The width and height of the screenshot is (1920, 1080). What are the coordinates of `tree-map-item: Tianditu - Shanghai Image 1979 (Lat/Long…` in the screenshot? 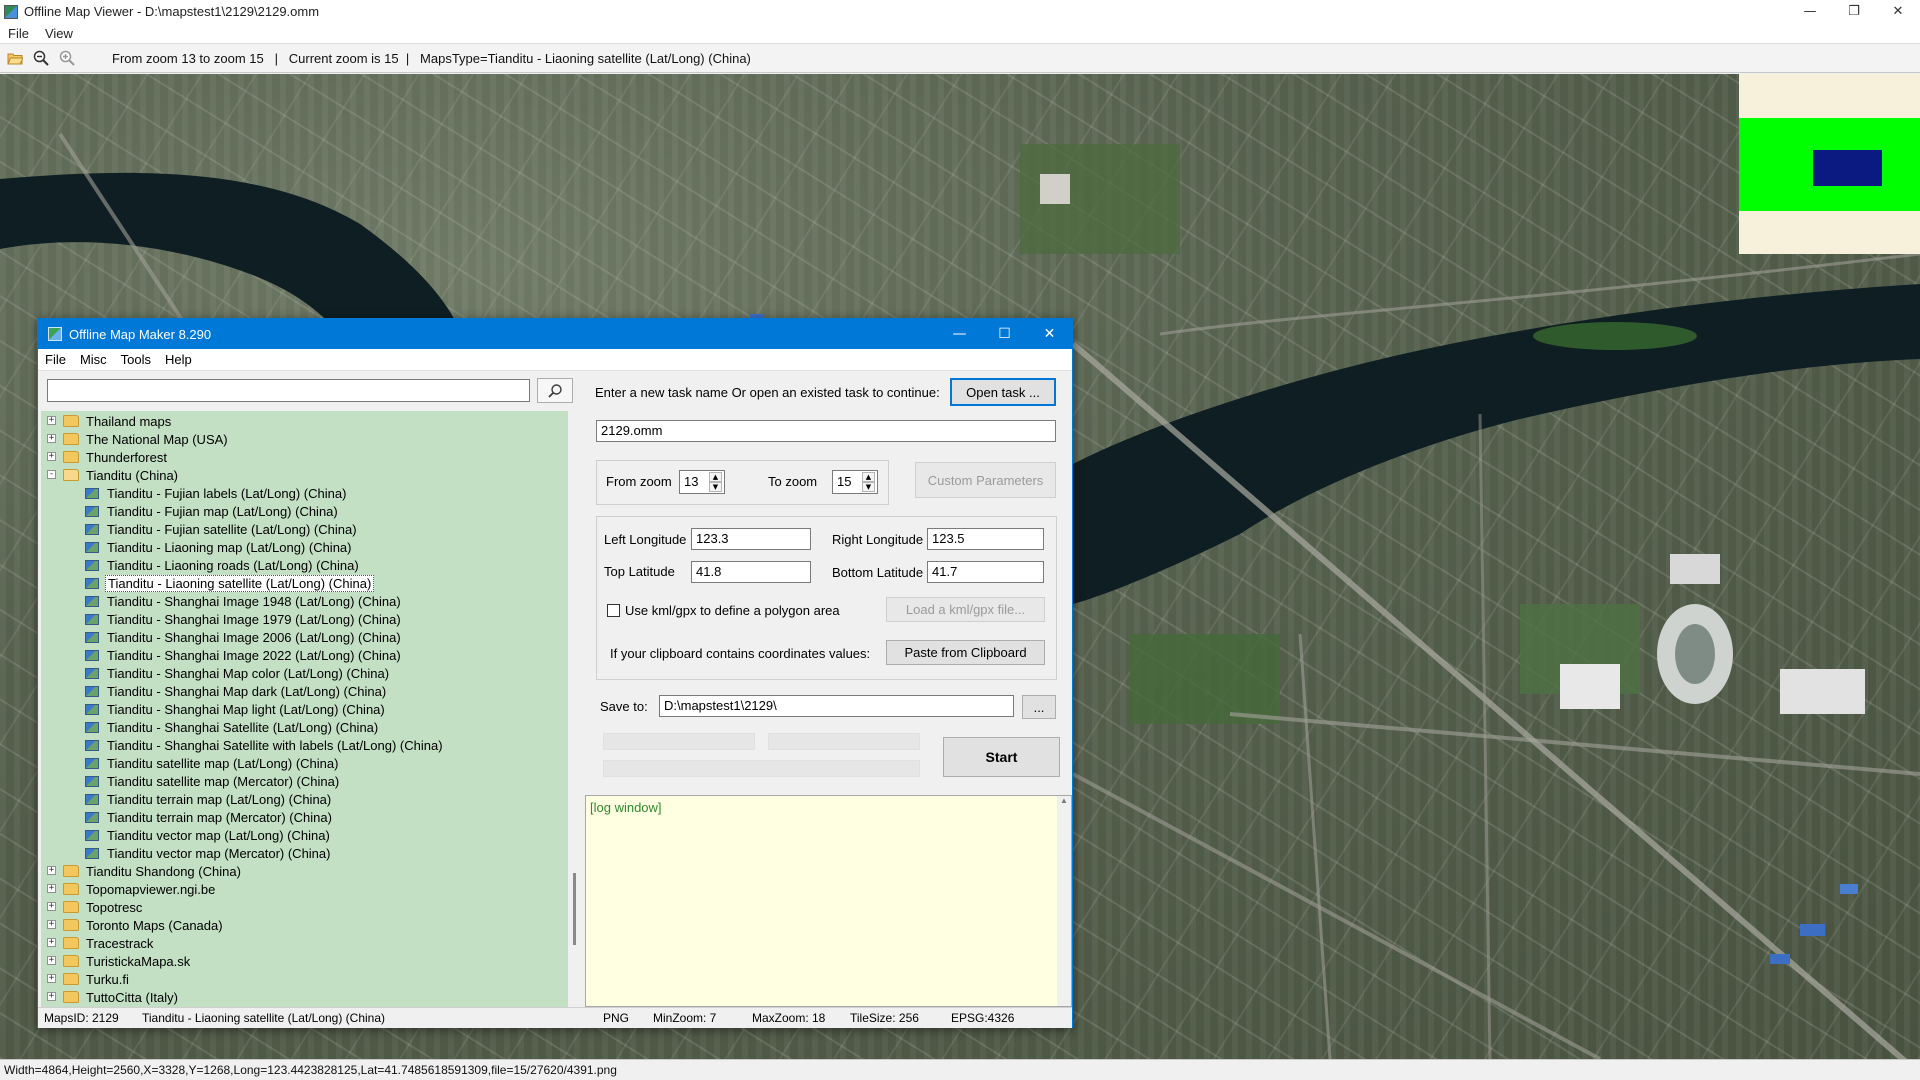 It's located at (244, 619).